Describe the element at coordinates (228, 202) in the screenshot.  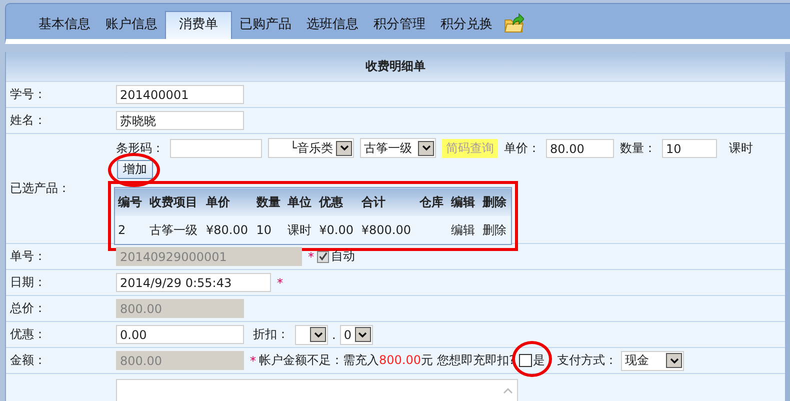
I see `column-header: 单价` at that location.